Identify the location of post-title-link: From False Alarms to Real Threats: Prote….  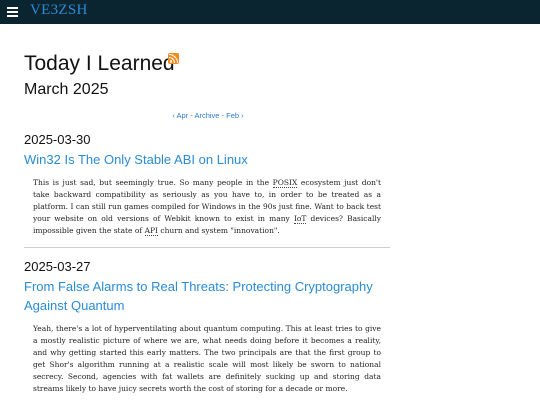
(204, 296).